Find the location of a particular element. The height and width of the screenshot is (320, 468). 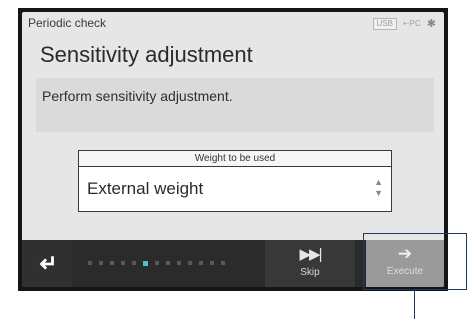

skip-label: Skip is located at coordinates (310, 272).